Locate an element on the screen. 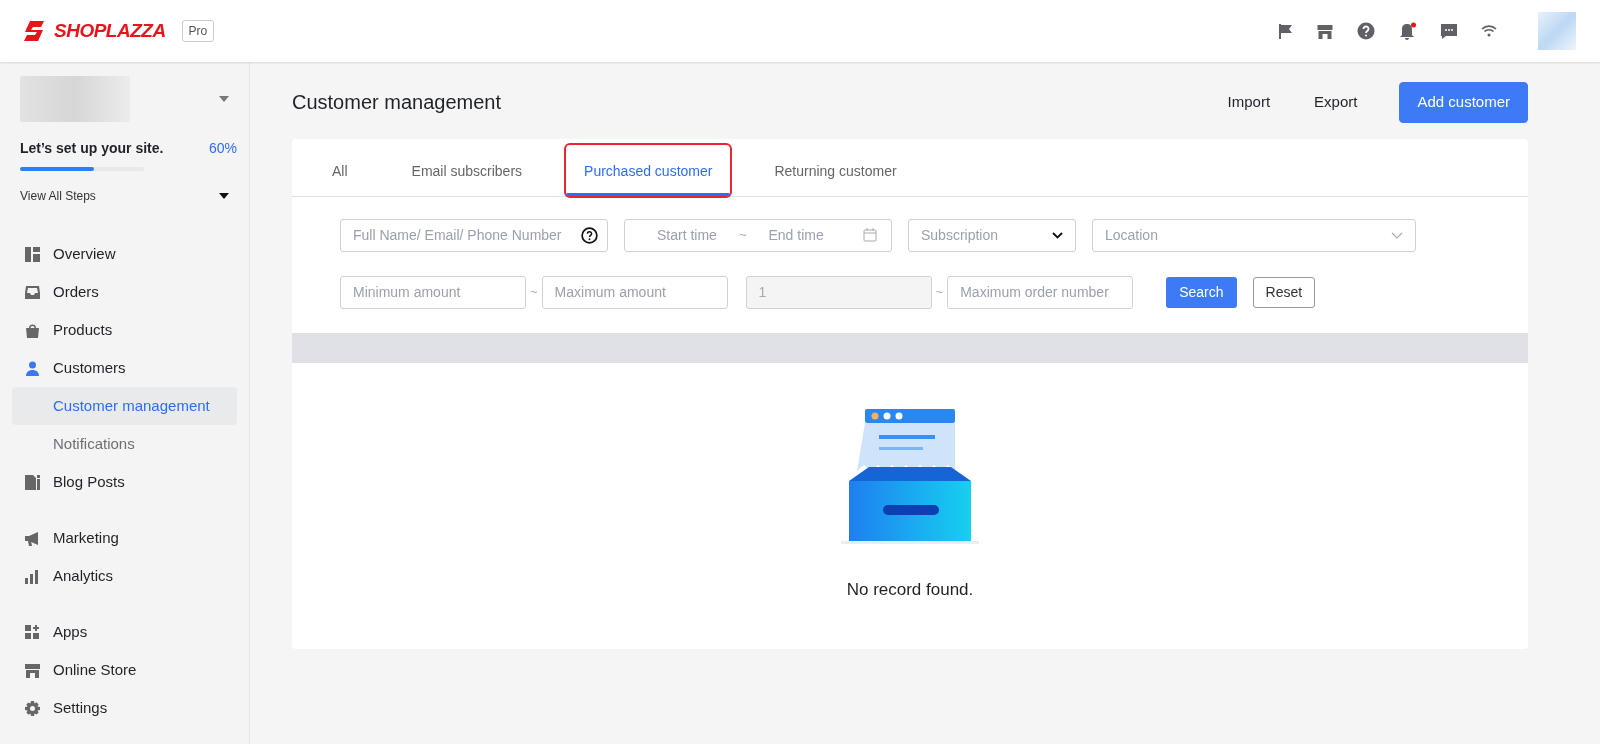 The width and height of the screenshot is (1600, 744). tab: Email subscribers is located at coordinates (467, 170).